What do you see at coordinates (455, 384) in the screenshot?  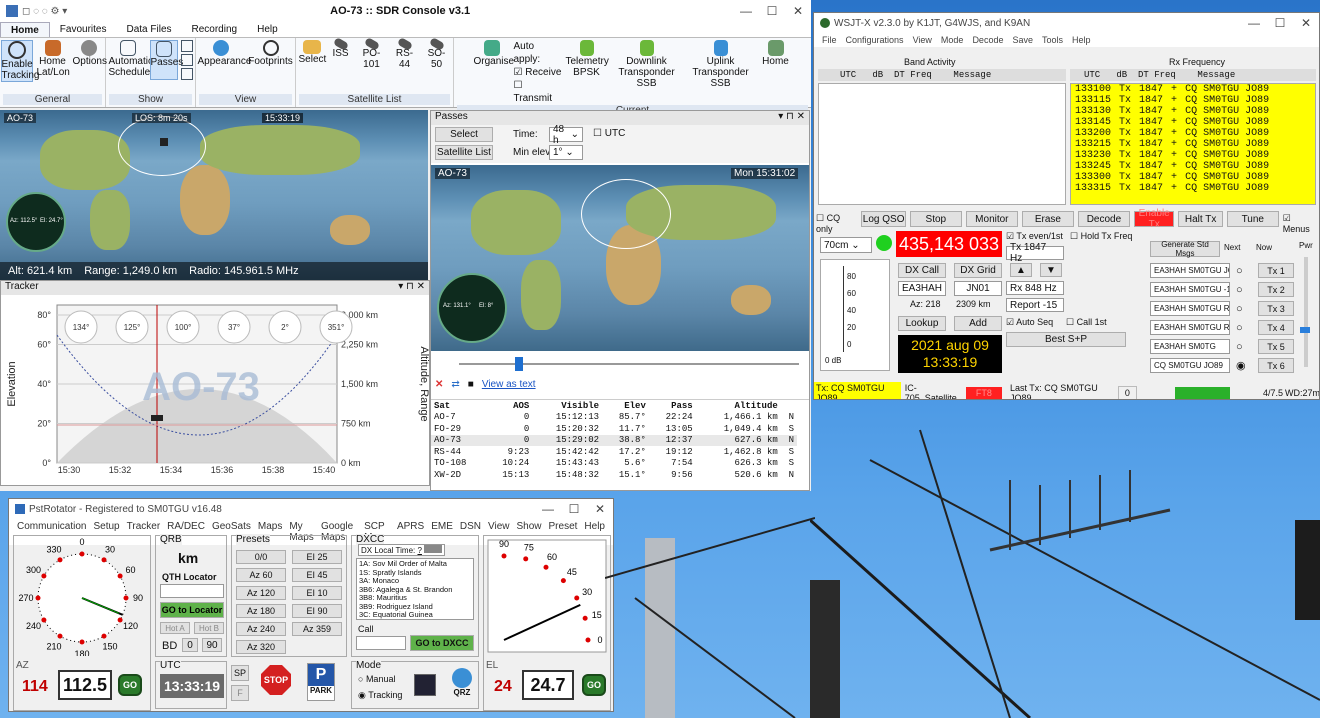 I see `refresh-icon: ⇄` at bounding box center [455, 384].